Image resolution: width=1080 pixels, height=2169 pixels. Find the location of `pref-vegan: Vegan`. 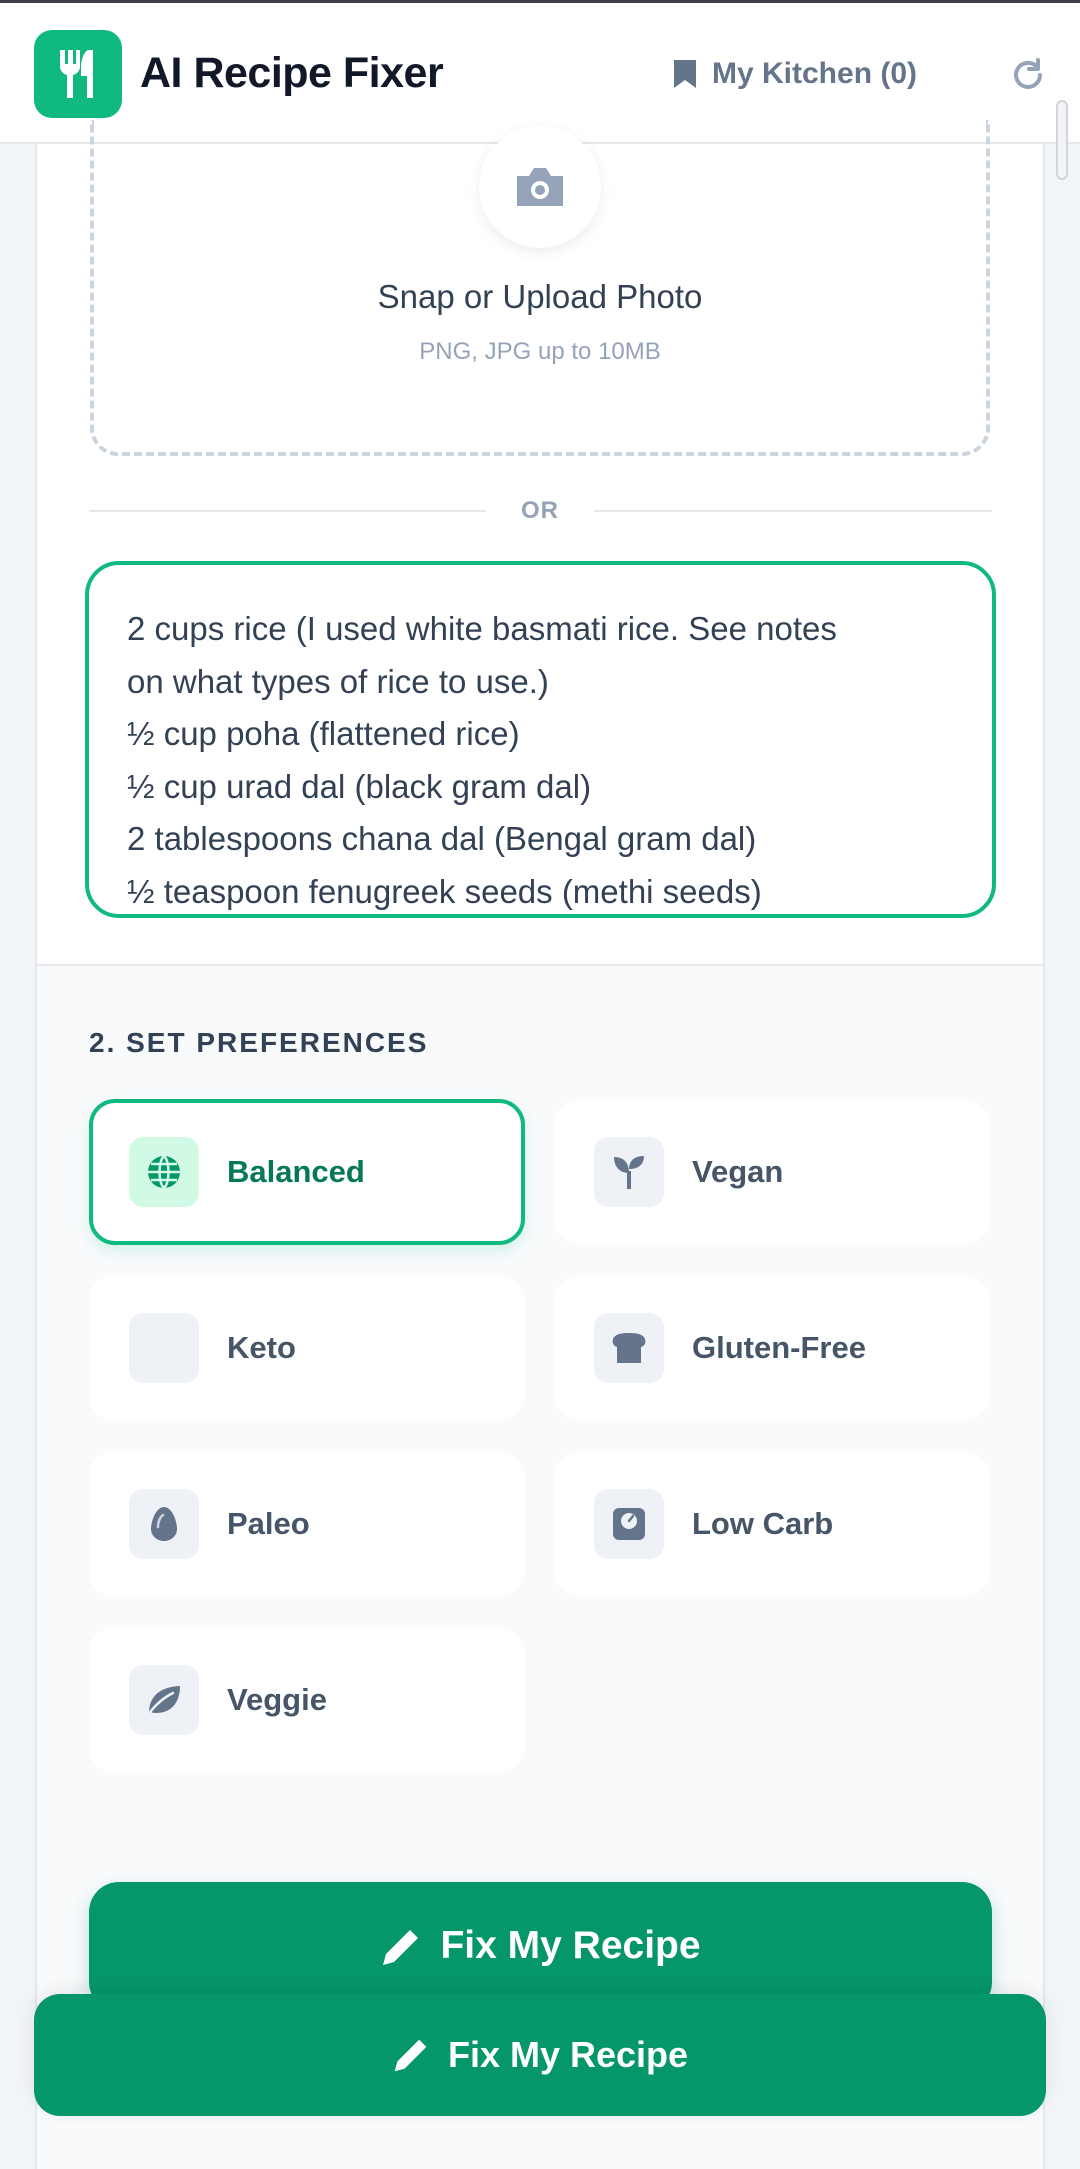

pref-vegan: Vegan is located at coordinates (772, 1172).